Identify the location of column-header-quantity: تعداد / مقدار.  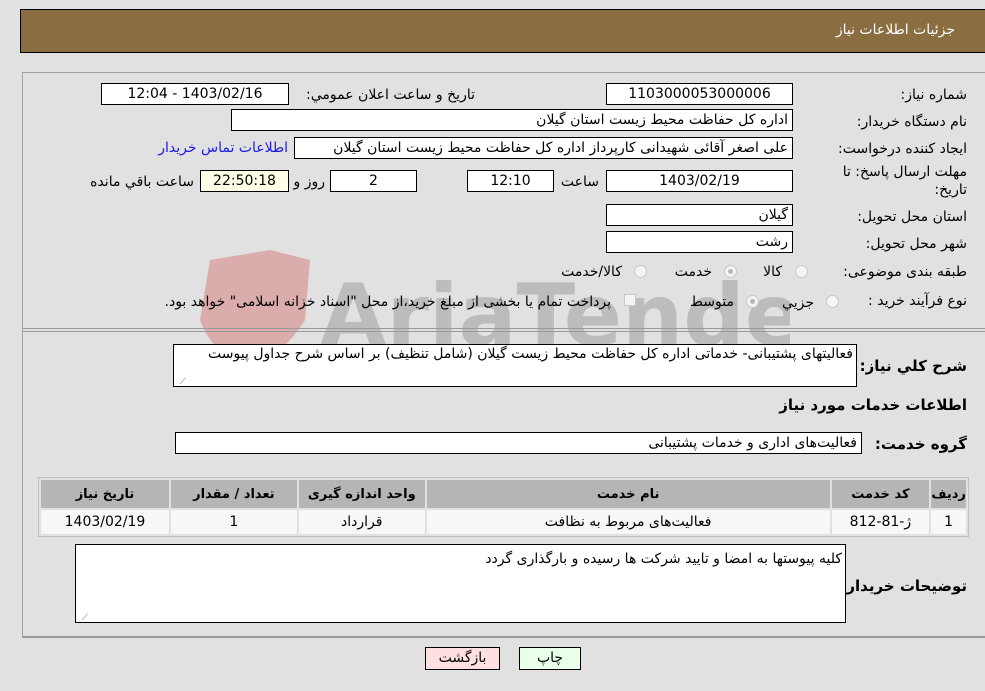
(233, 494).